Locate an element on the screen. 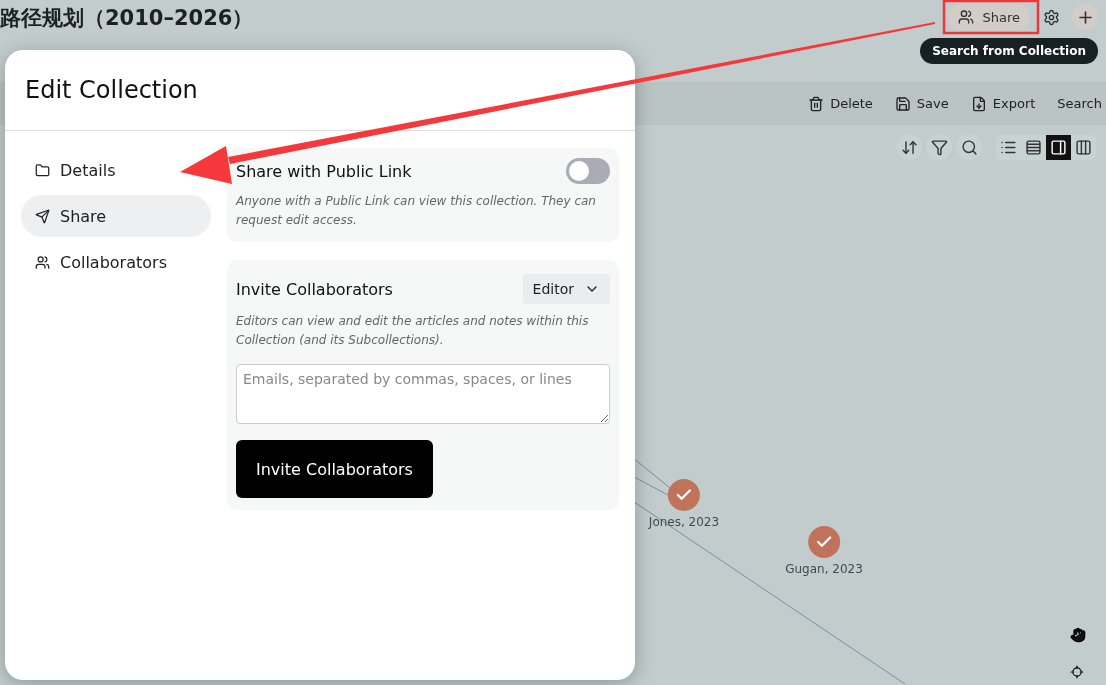  card-description: Editors can view and edit the articles and notes within this Collection (and its Subcollections). is located at coordinates (413, 331).